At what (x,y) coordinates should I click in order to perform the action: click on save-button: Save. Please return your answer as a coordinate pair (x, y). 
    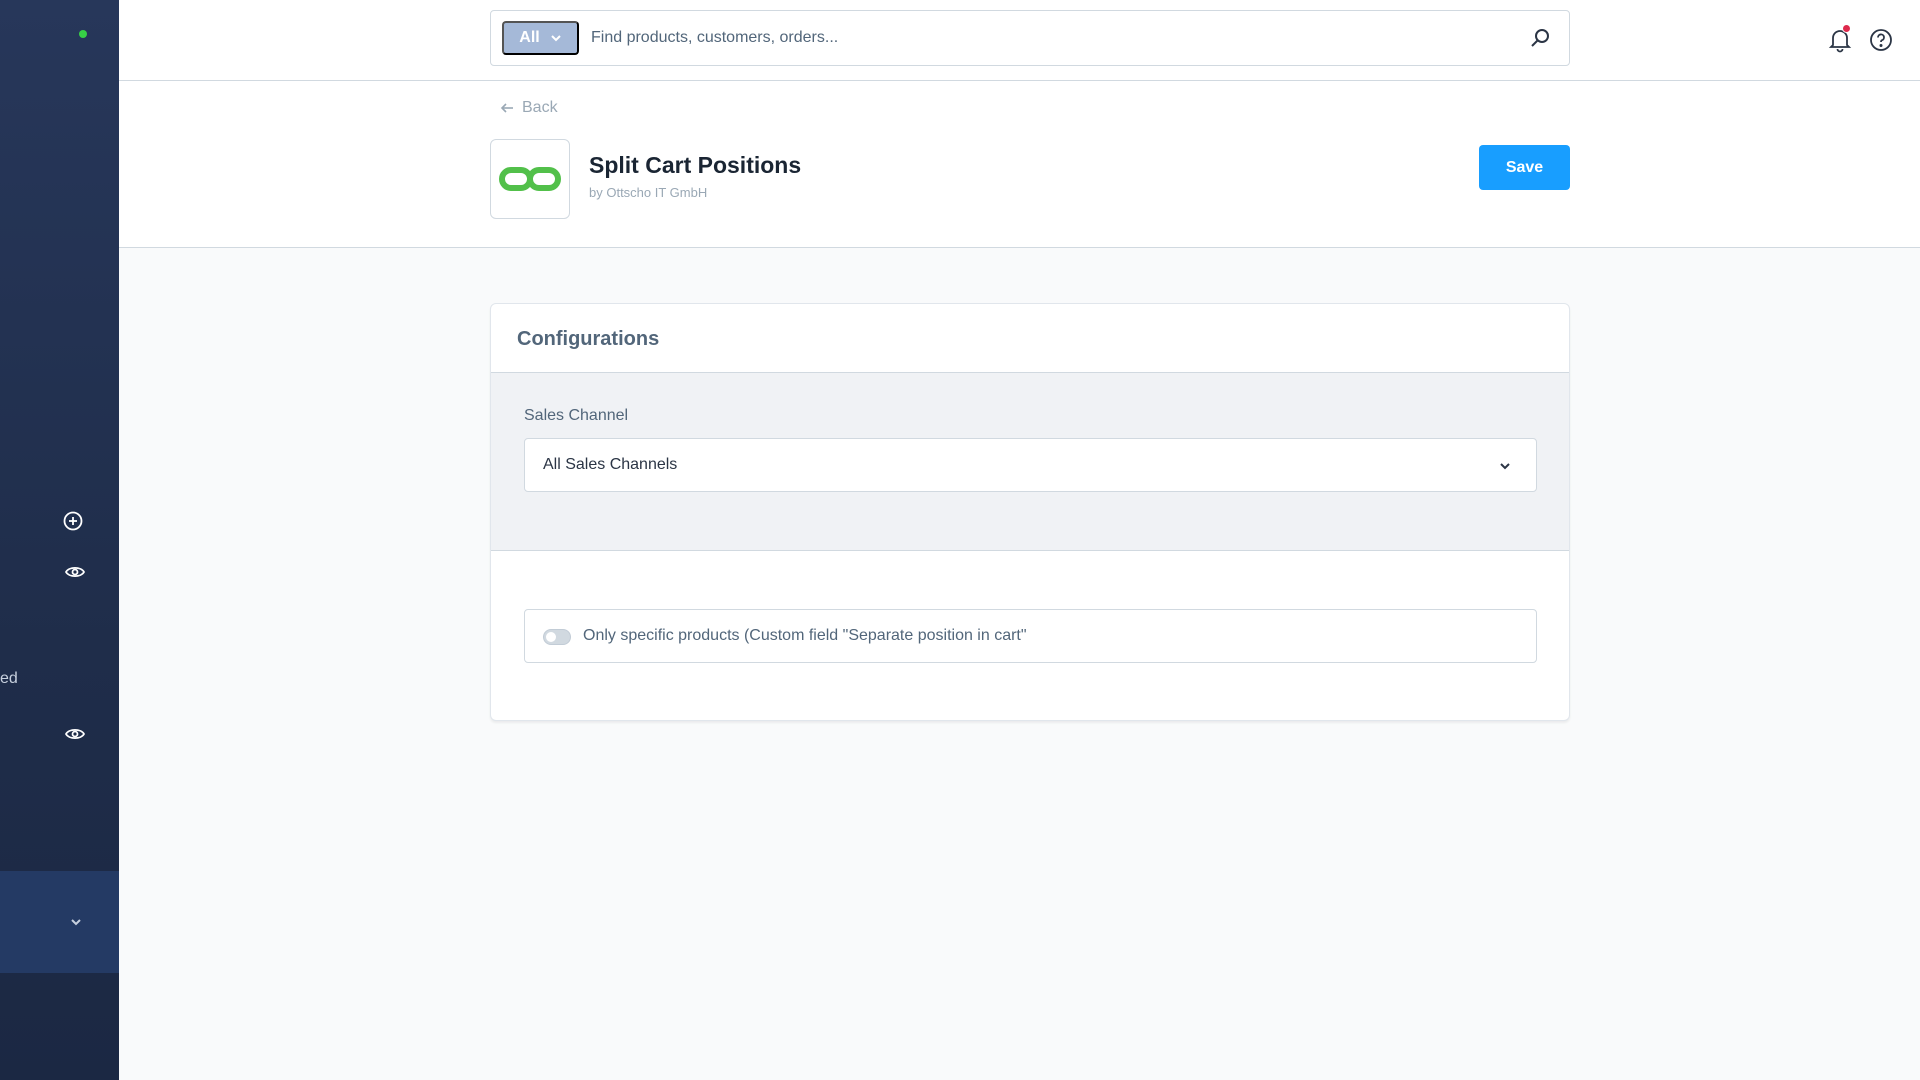
    Looking at the image, I should click on (1524, 167).